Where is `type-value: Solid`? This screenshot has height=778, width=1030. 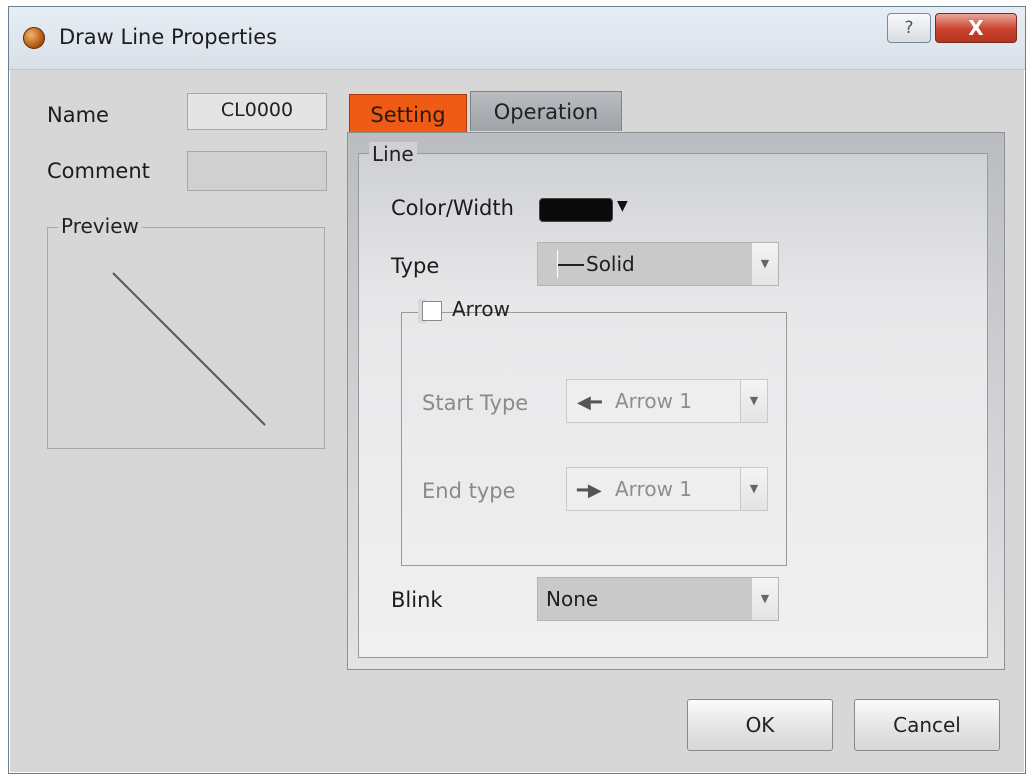 type-value: Solid is located at coordinates (610, 264).